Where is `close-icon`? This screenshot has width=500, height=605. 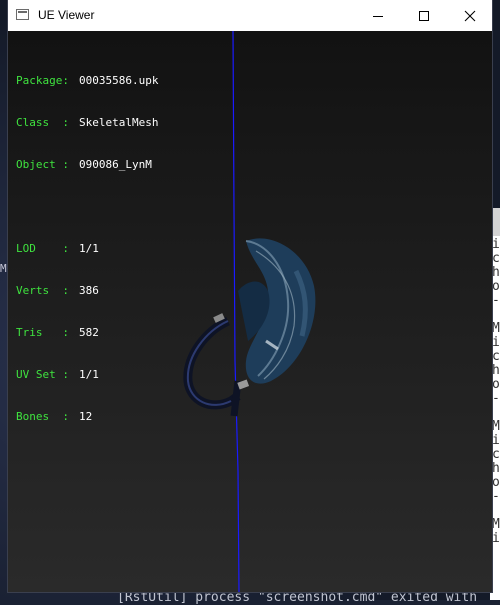
close-icon is located at coordinates (470, 15).